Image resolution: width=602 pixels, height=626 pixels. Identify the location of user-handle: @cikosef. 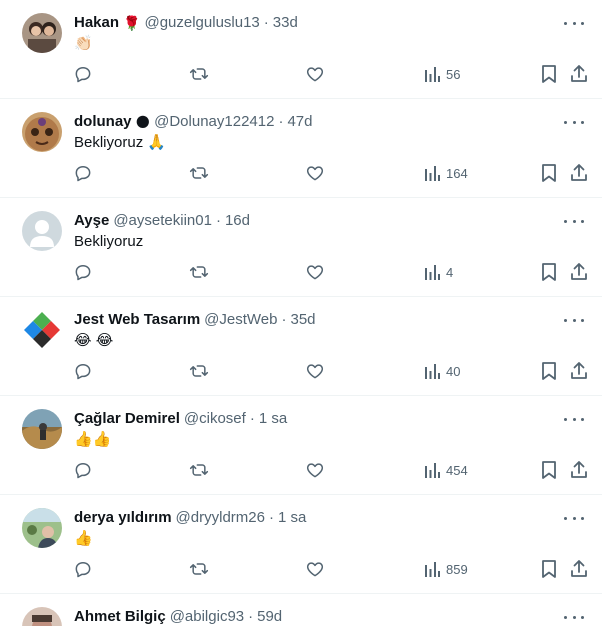
(215, 419).